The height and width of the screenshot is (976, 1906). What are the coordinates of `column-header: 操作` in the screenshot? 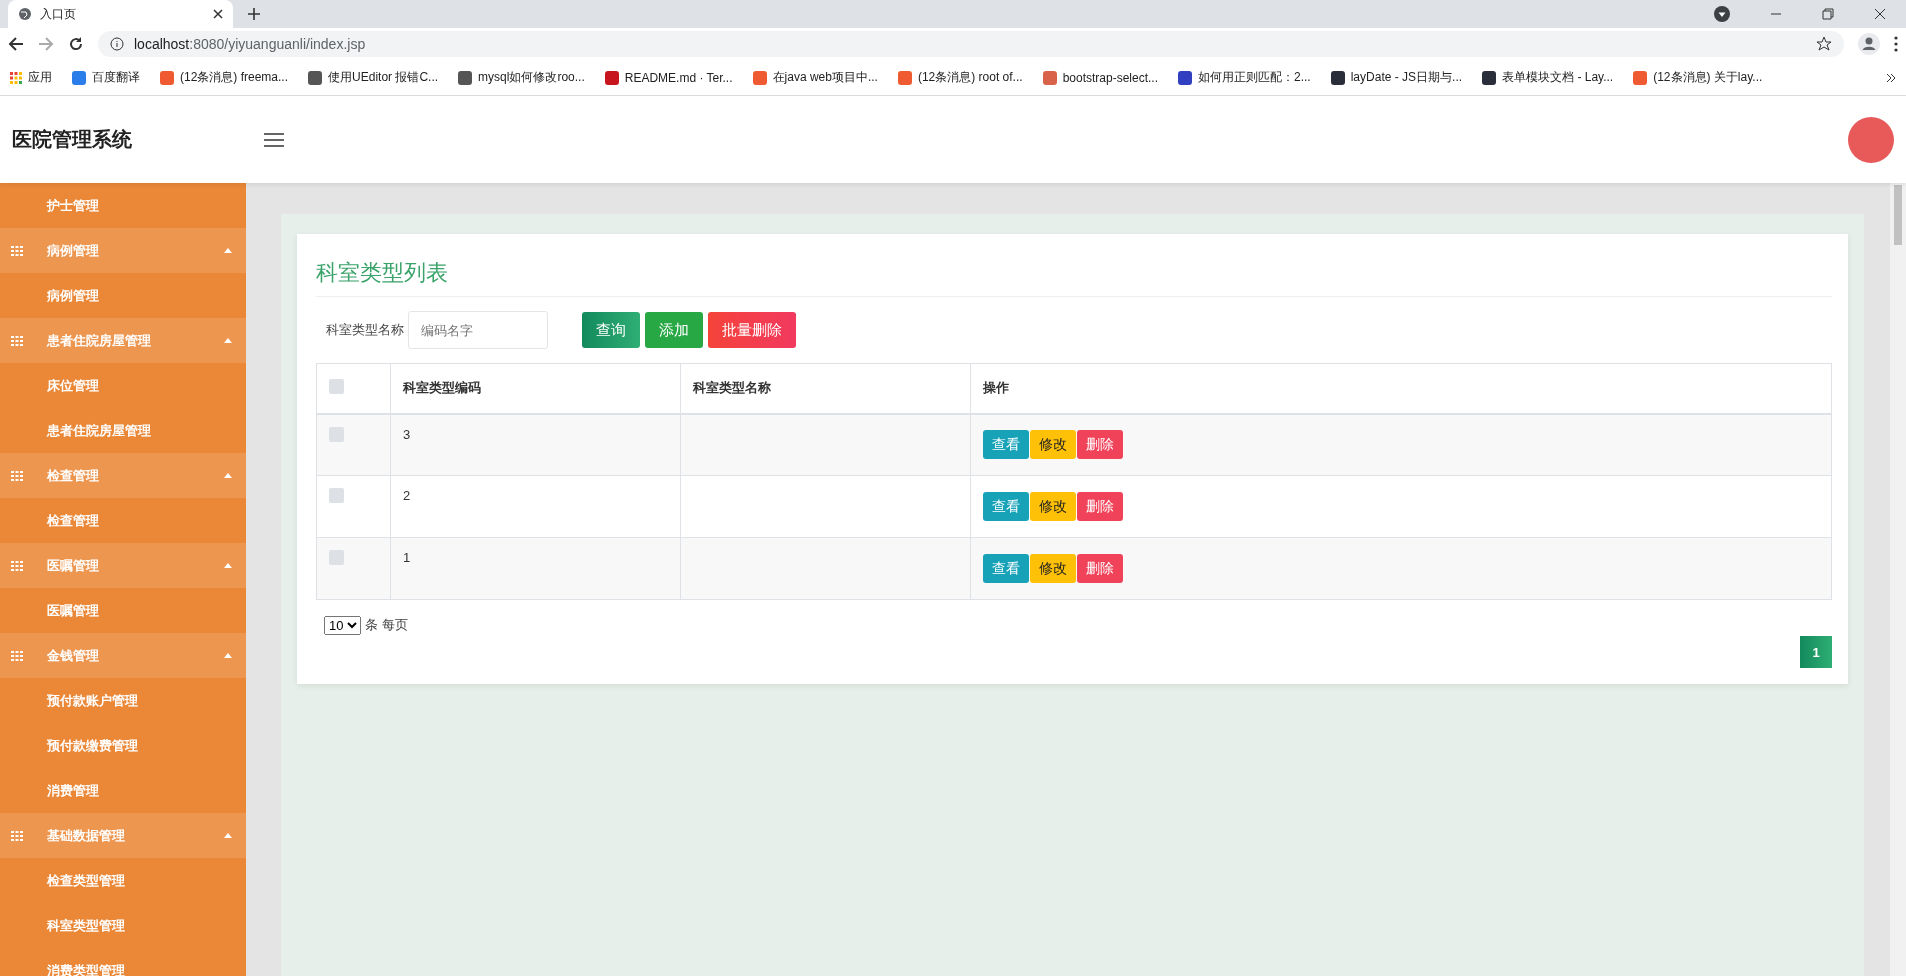 It's located at (1401, 388).